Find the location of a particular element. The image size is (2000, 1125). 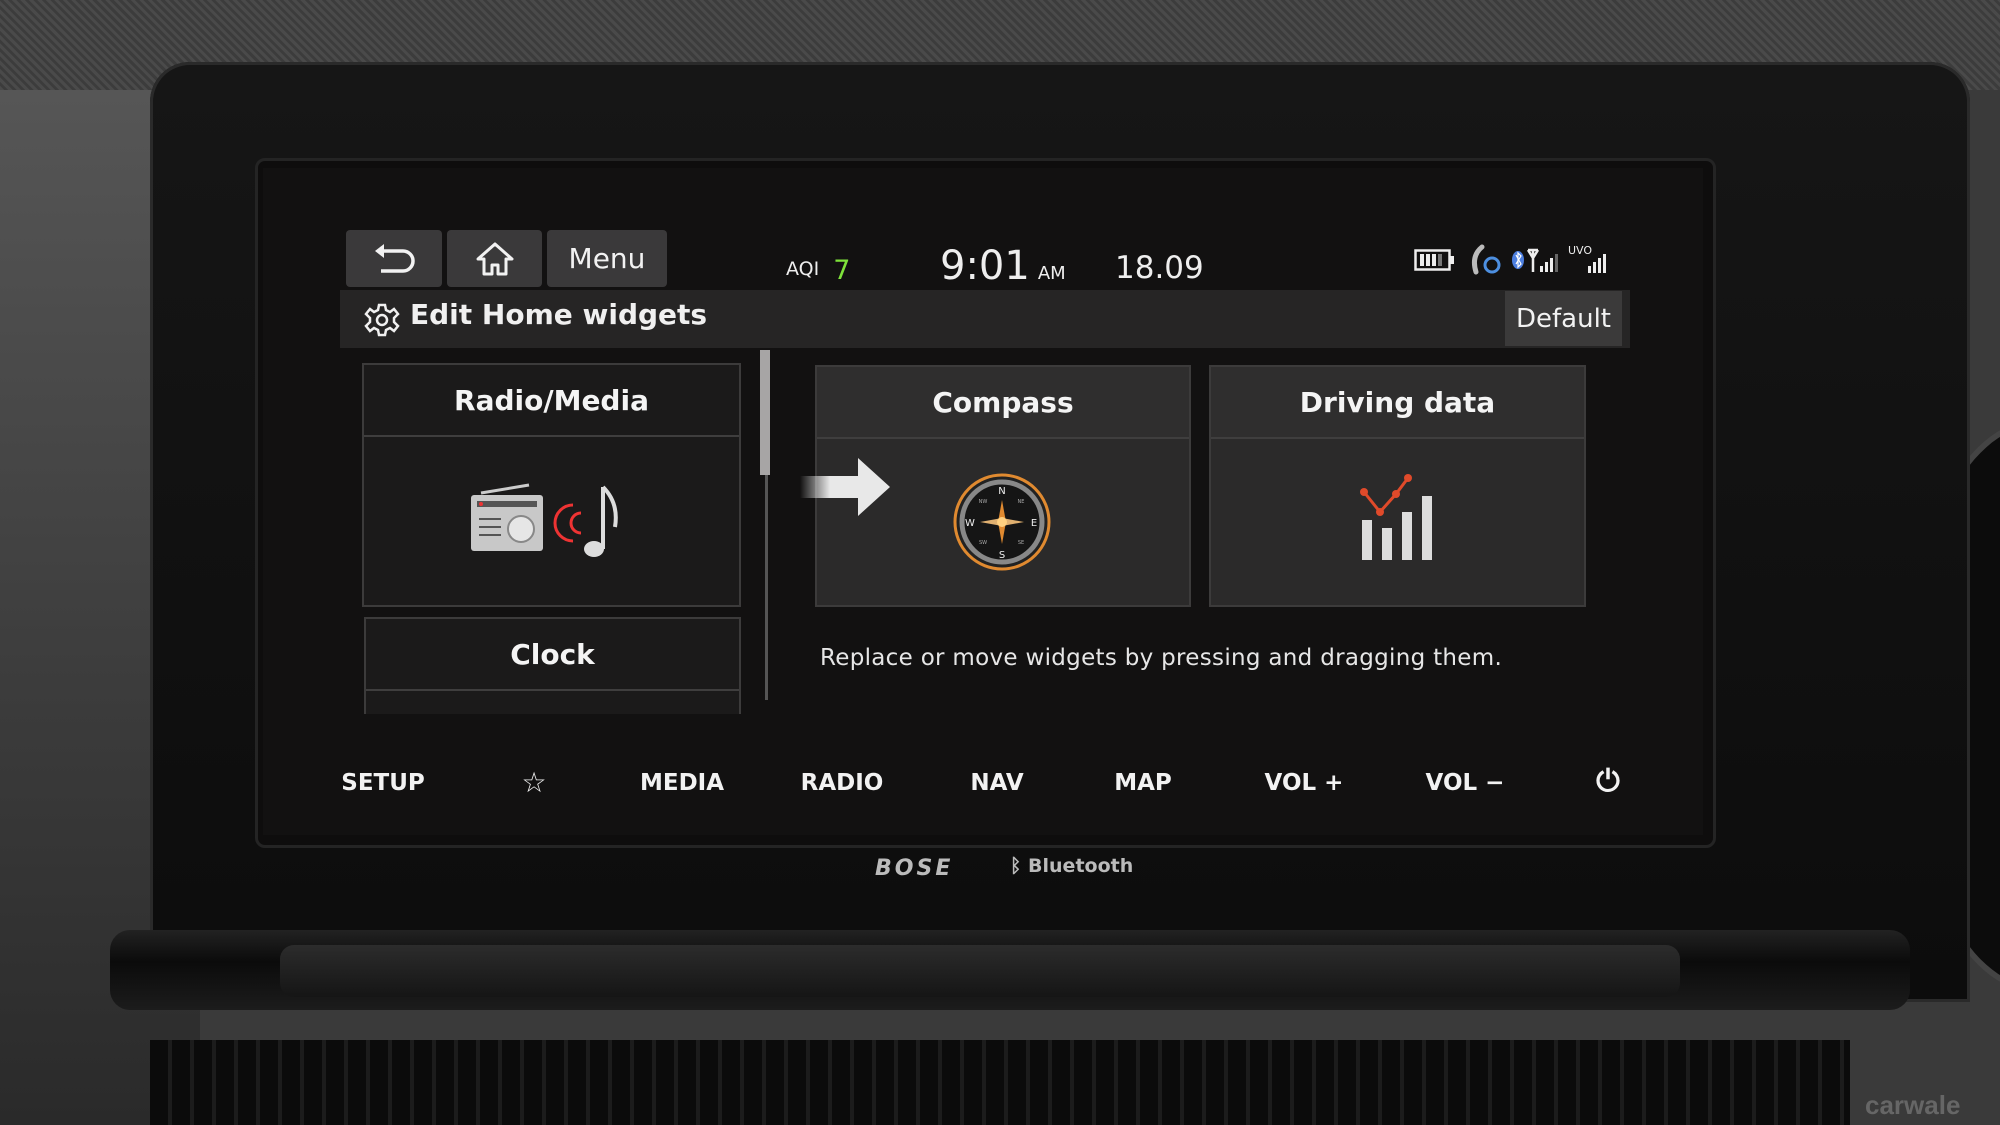

watermark: carwale is located at coordinates (1913, 1105).